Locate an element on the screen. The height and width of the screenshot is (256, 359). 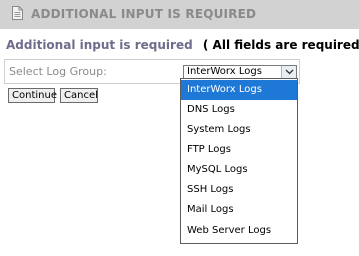
dropdown-option: Web Server Logs is located at coordinates (239, 231).